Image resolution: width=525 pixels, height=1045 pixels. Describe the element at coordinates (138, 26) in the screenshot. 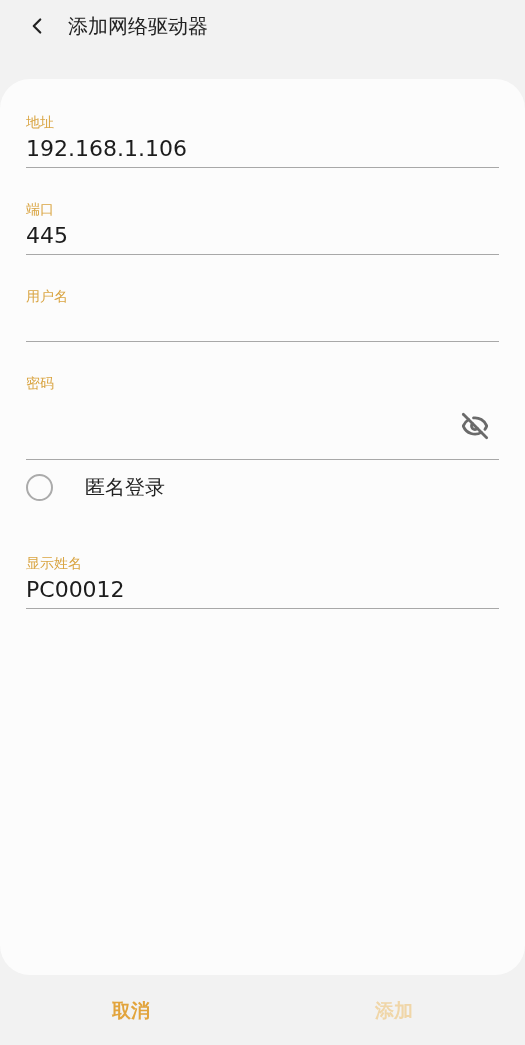

I see `page-title: 添加网络驱动器` at that location.